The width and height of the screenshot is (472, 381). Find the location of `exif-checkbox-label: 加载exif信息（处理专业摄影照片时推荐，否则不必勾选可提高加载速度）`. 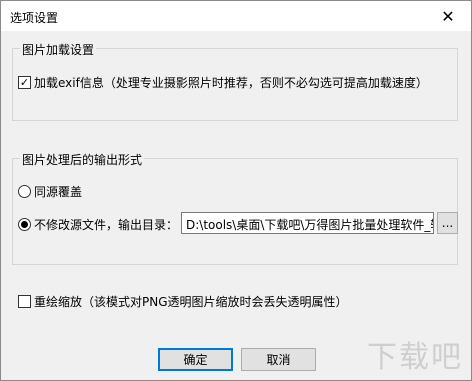

exif-checkbox-label: 加载exif信息（处理专业摄影照片时推荐，否则不必勾选可提高加载速度） is located at coordinates (231, 83).